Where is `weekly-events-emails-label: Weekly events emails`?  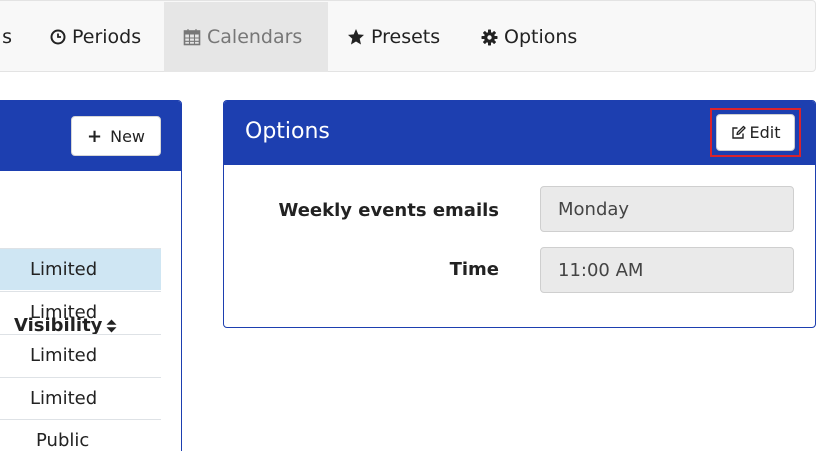 weekly-events-emails-label: Weekly events emails is located at coordinates (388, 210).